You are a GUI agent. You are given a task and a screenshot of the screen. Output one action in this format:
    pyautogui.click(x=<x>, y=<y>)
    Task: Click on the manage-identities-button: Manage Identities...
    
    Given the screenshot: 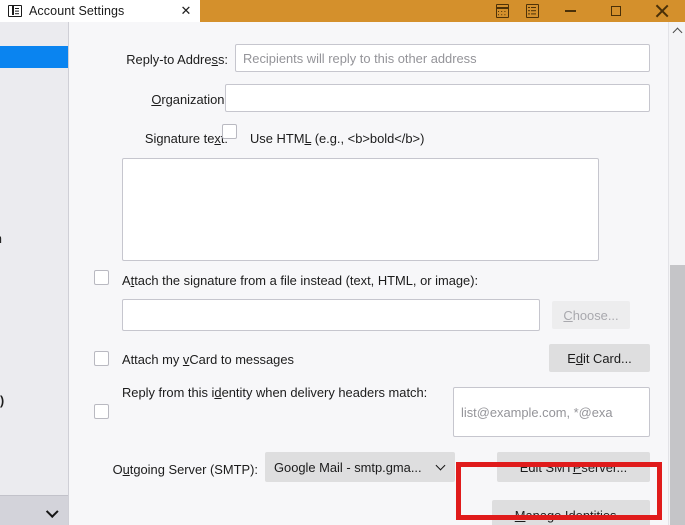 What is the action you would take?
    pyautogui.click(x=571, y=512)
    